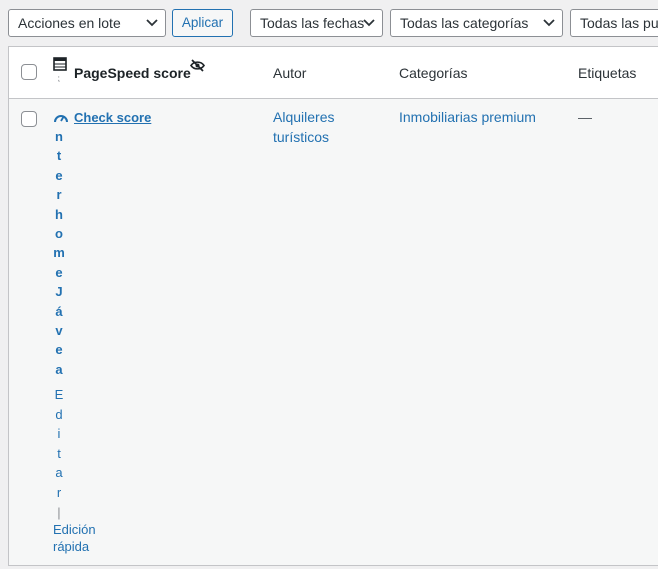 The height and width of the screenshot is (569, 658). Describe the element at coordinates (69, 23) in the screenshot. I see `bulk-actions-value: Acciones en lote` at that location.